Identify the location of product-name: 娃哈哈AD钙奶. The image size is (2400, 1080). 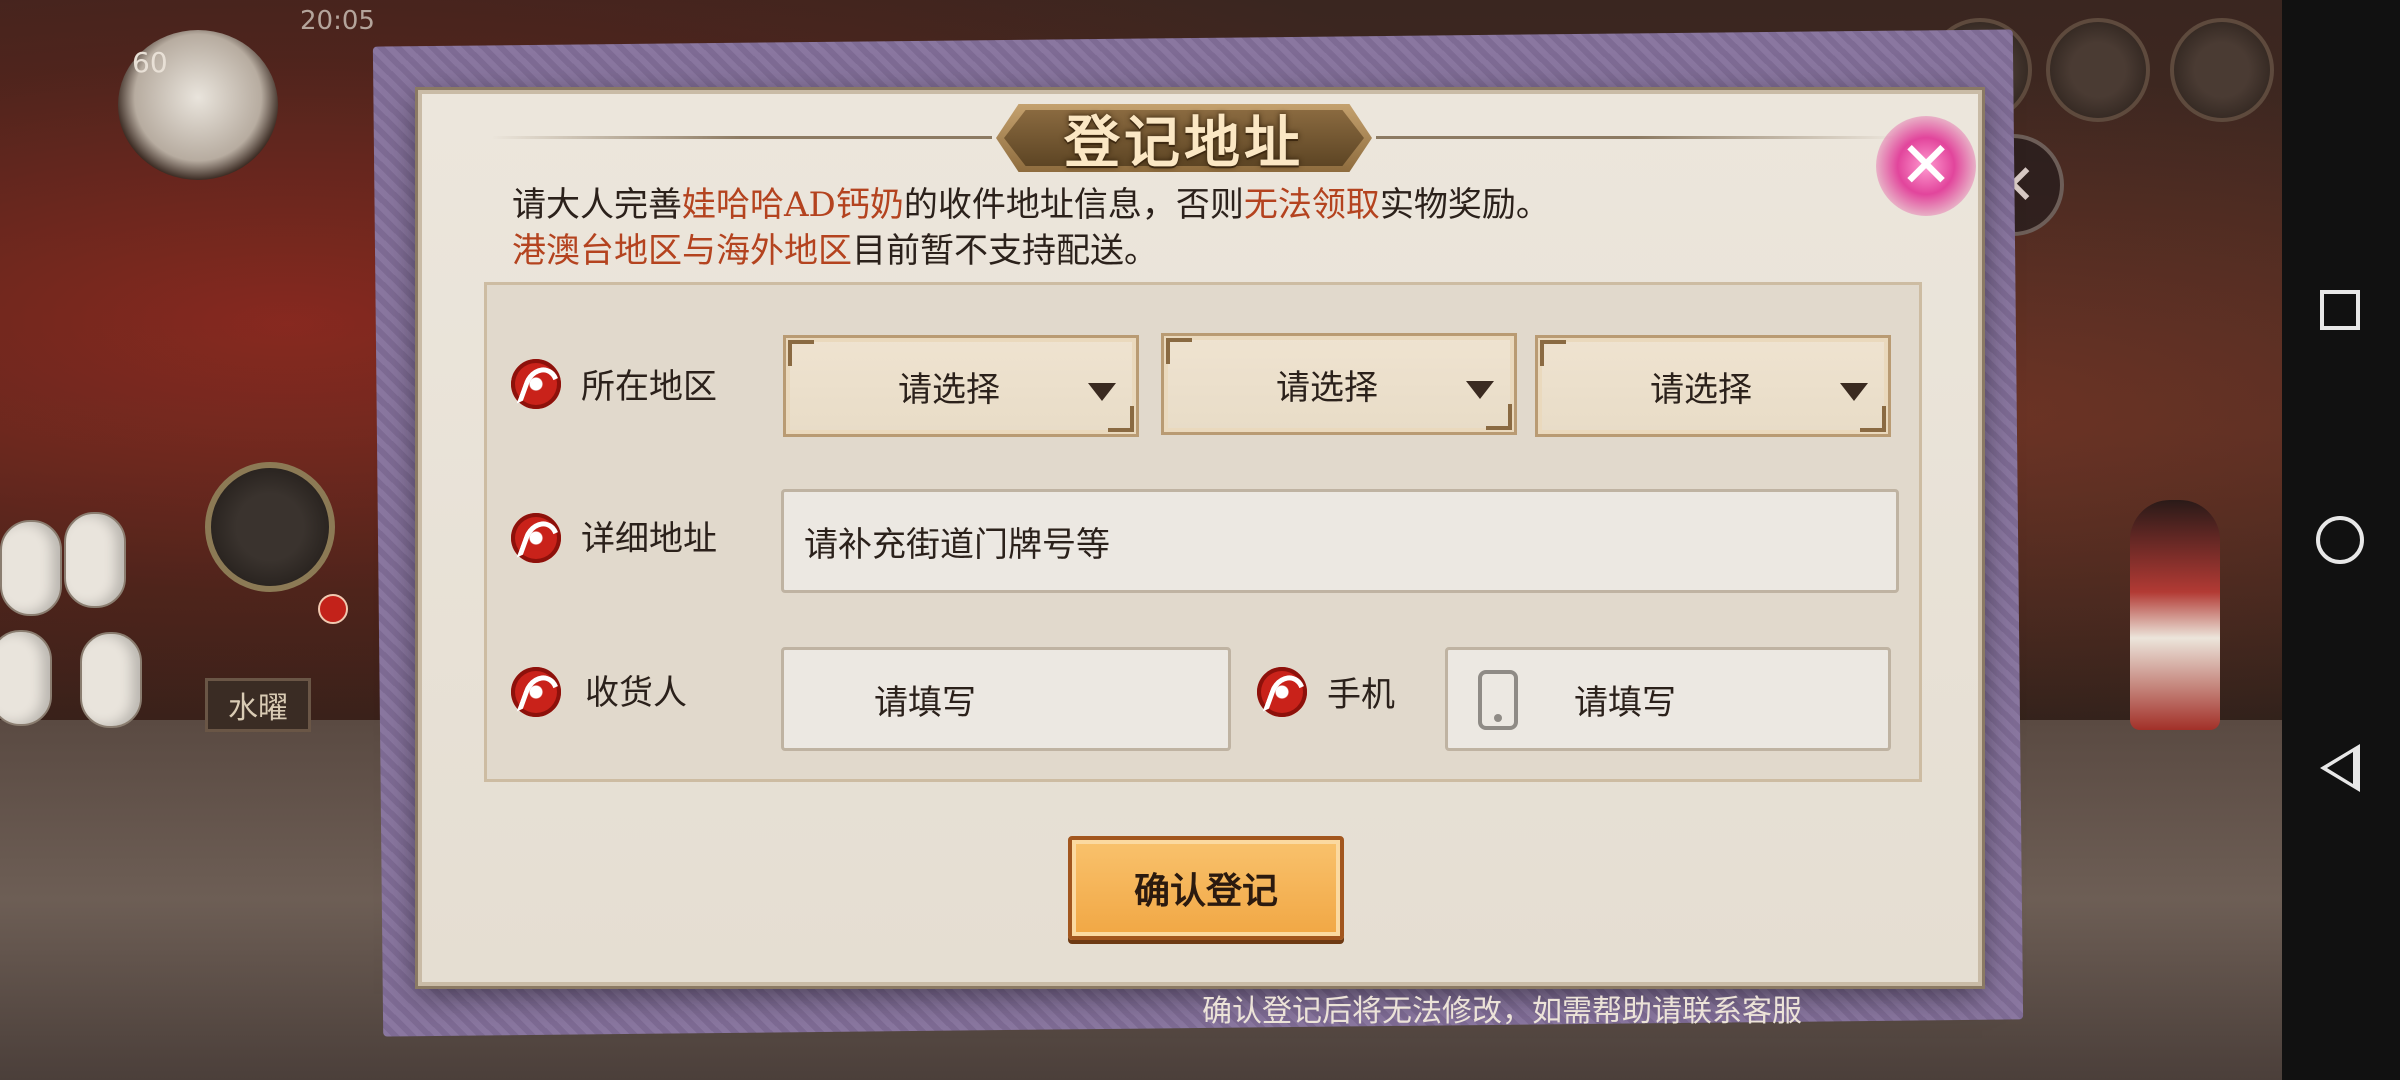
(793, 205).